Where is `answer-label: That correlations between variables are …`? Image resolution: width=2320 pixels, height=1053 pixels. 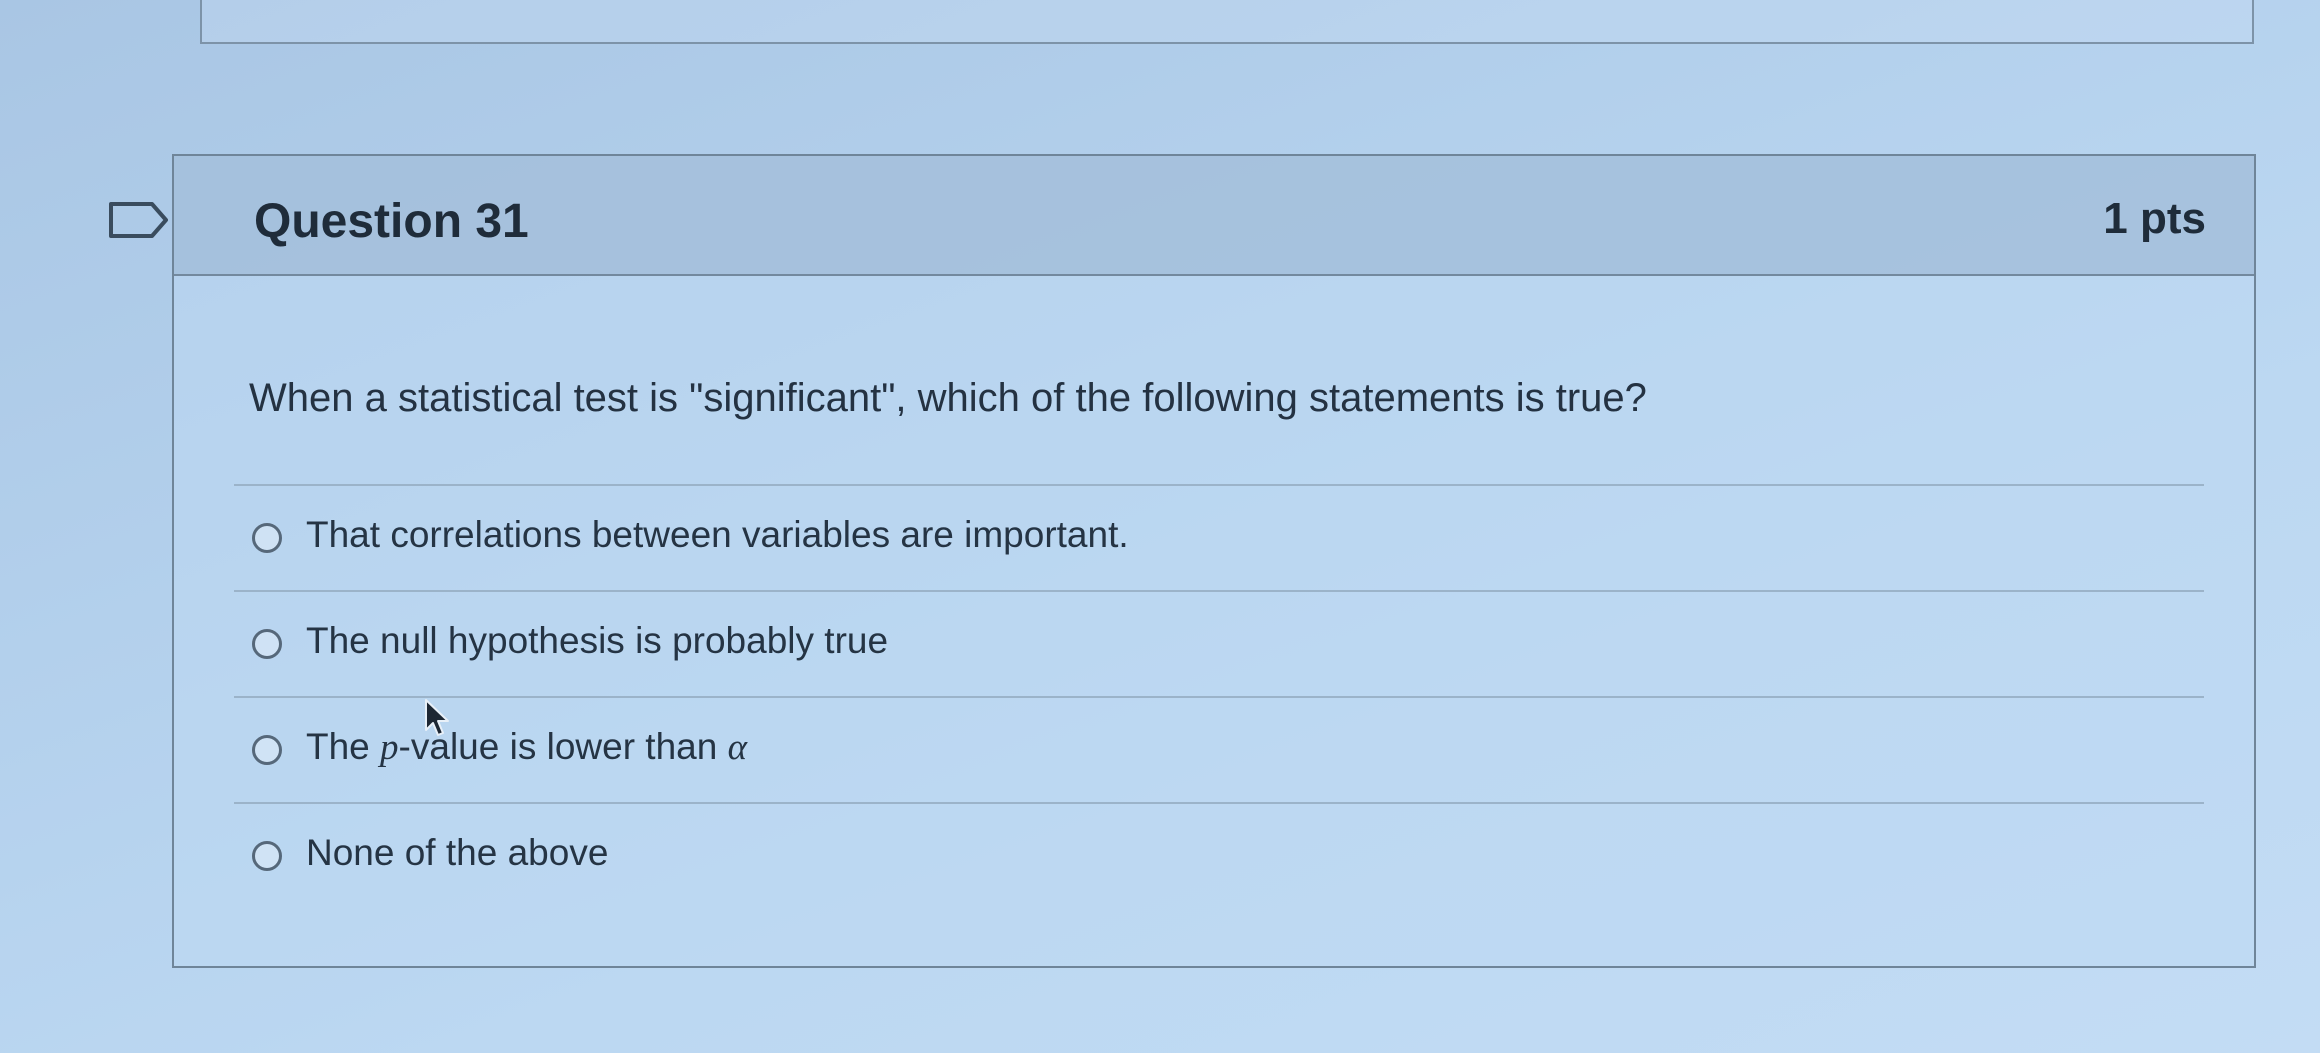
answer-label: That correlations between variables are … is located at coordinates (717, 535).